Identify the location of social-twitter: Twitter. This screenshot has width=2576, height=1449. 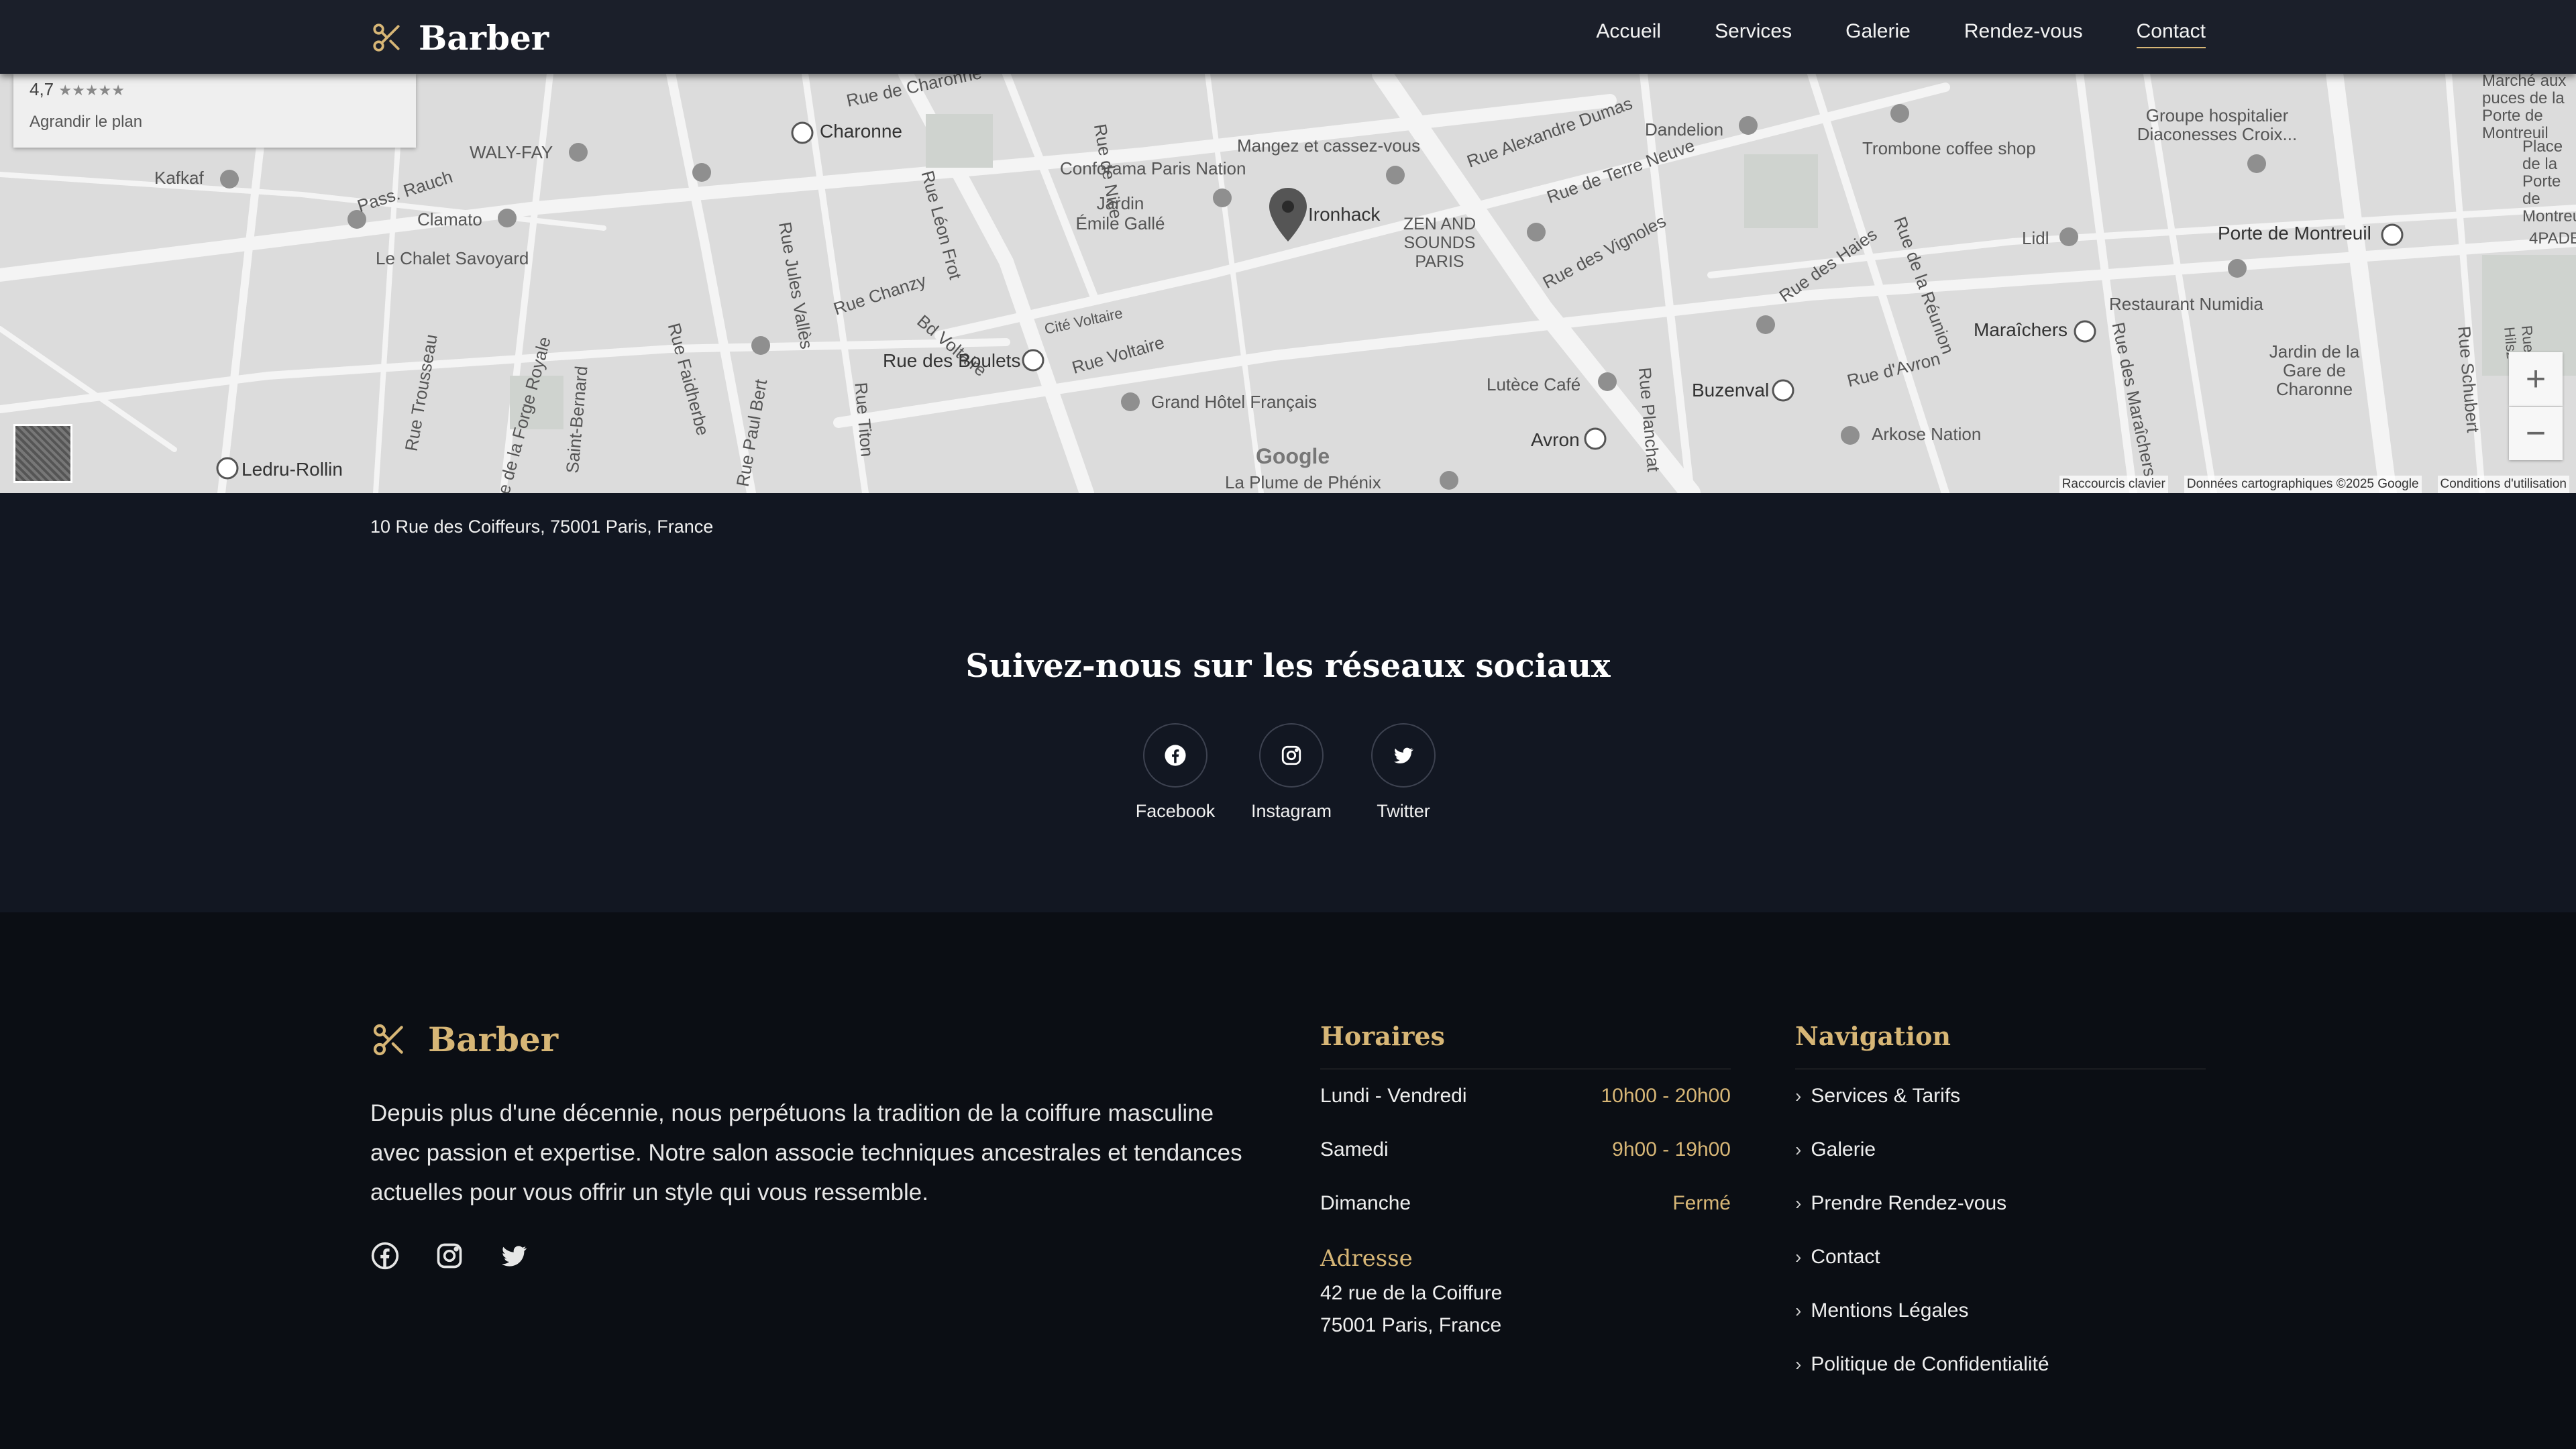
(1403, 772).